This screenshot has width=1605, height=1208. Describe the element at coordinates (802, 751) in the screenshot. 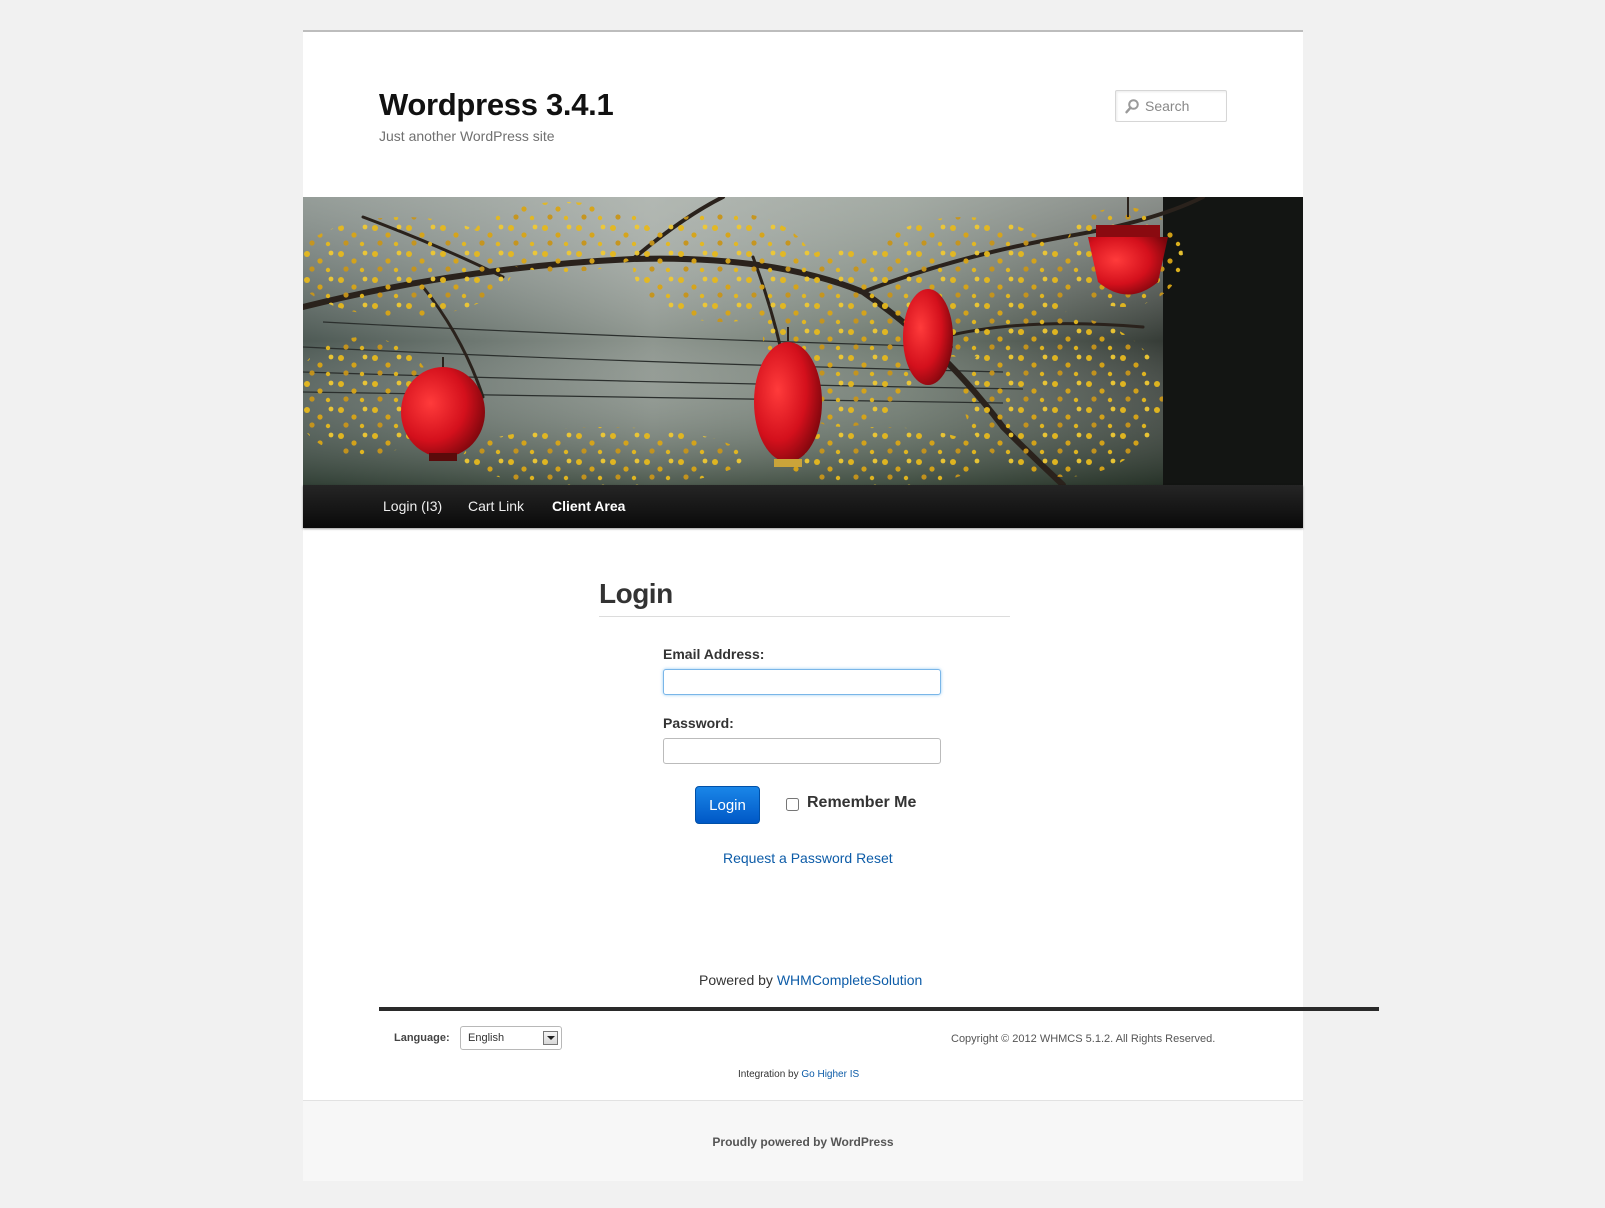

I see `password-field` at that location.